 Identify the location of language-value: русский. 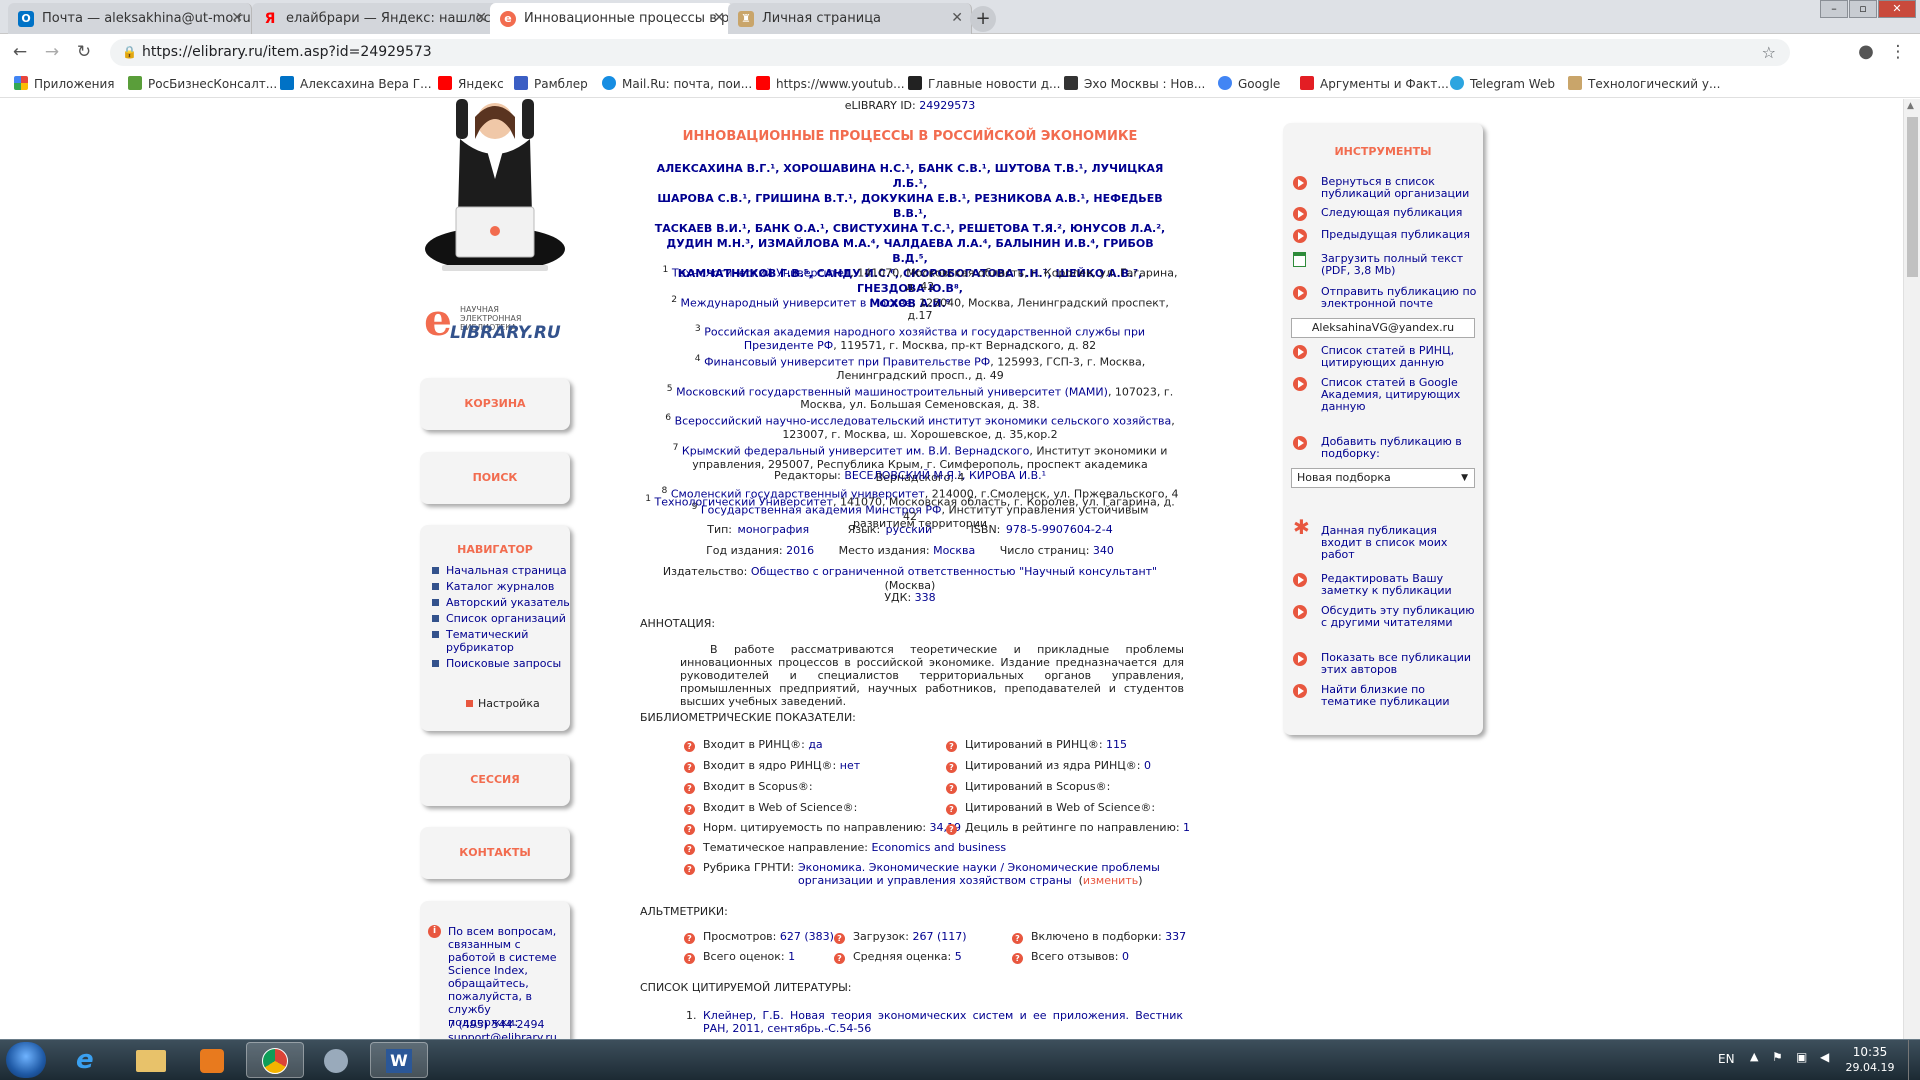
(909, 529).